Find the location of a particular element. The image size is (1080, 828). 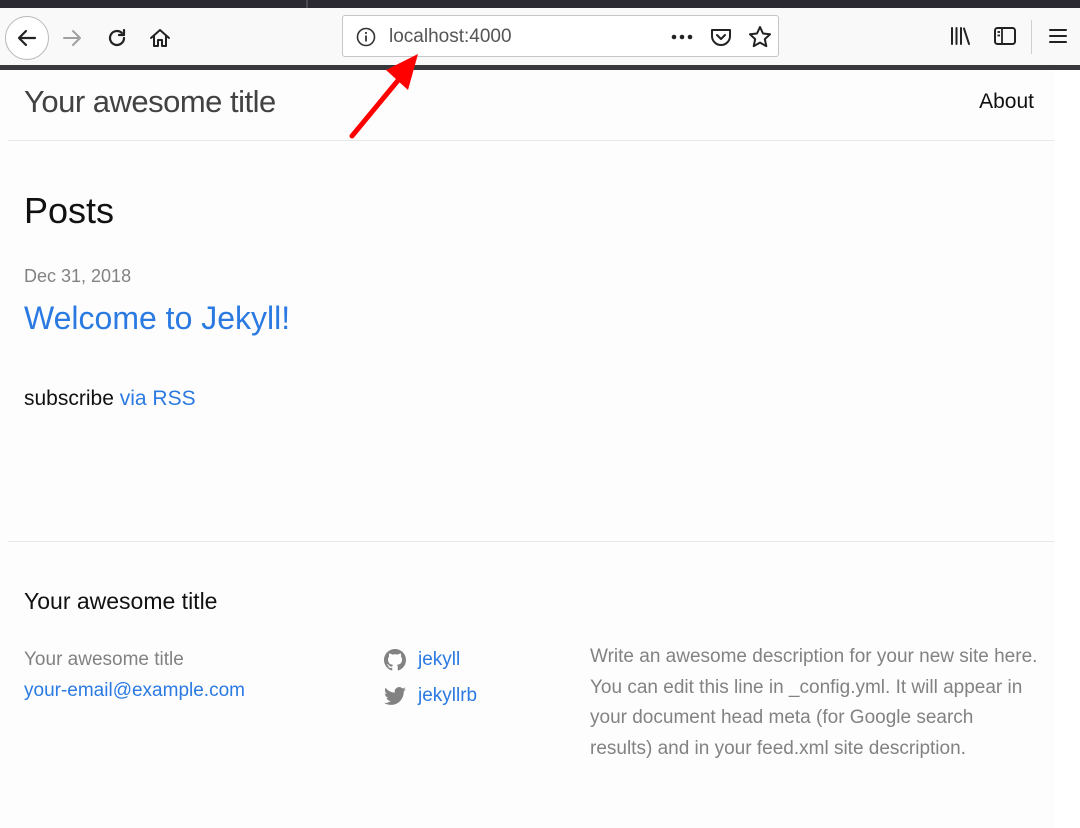

home-icon is located at coordinates (160, 38).